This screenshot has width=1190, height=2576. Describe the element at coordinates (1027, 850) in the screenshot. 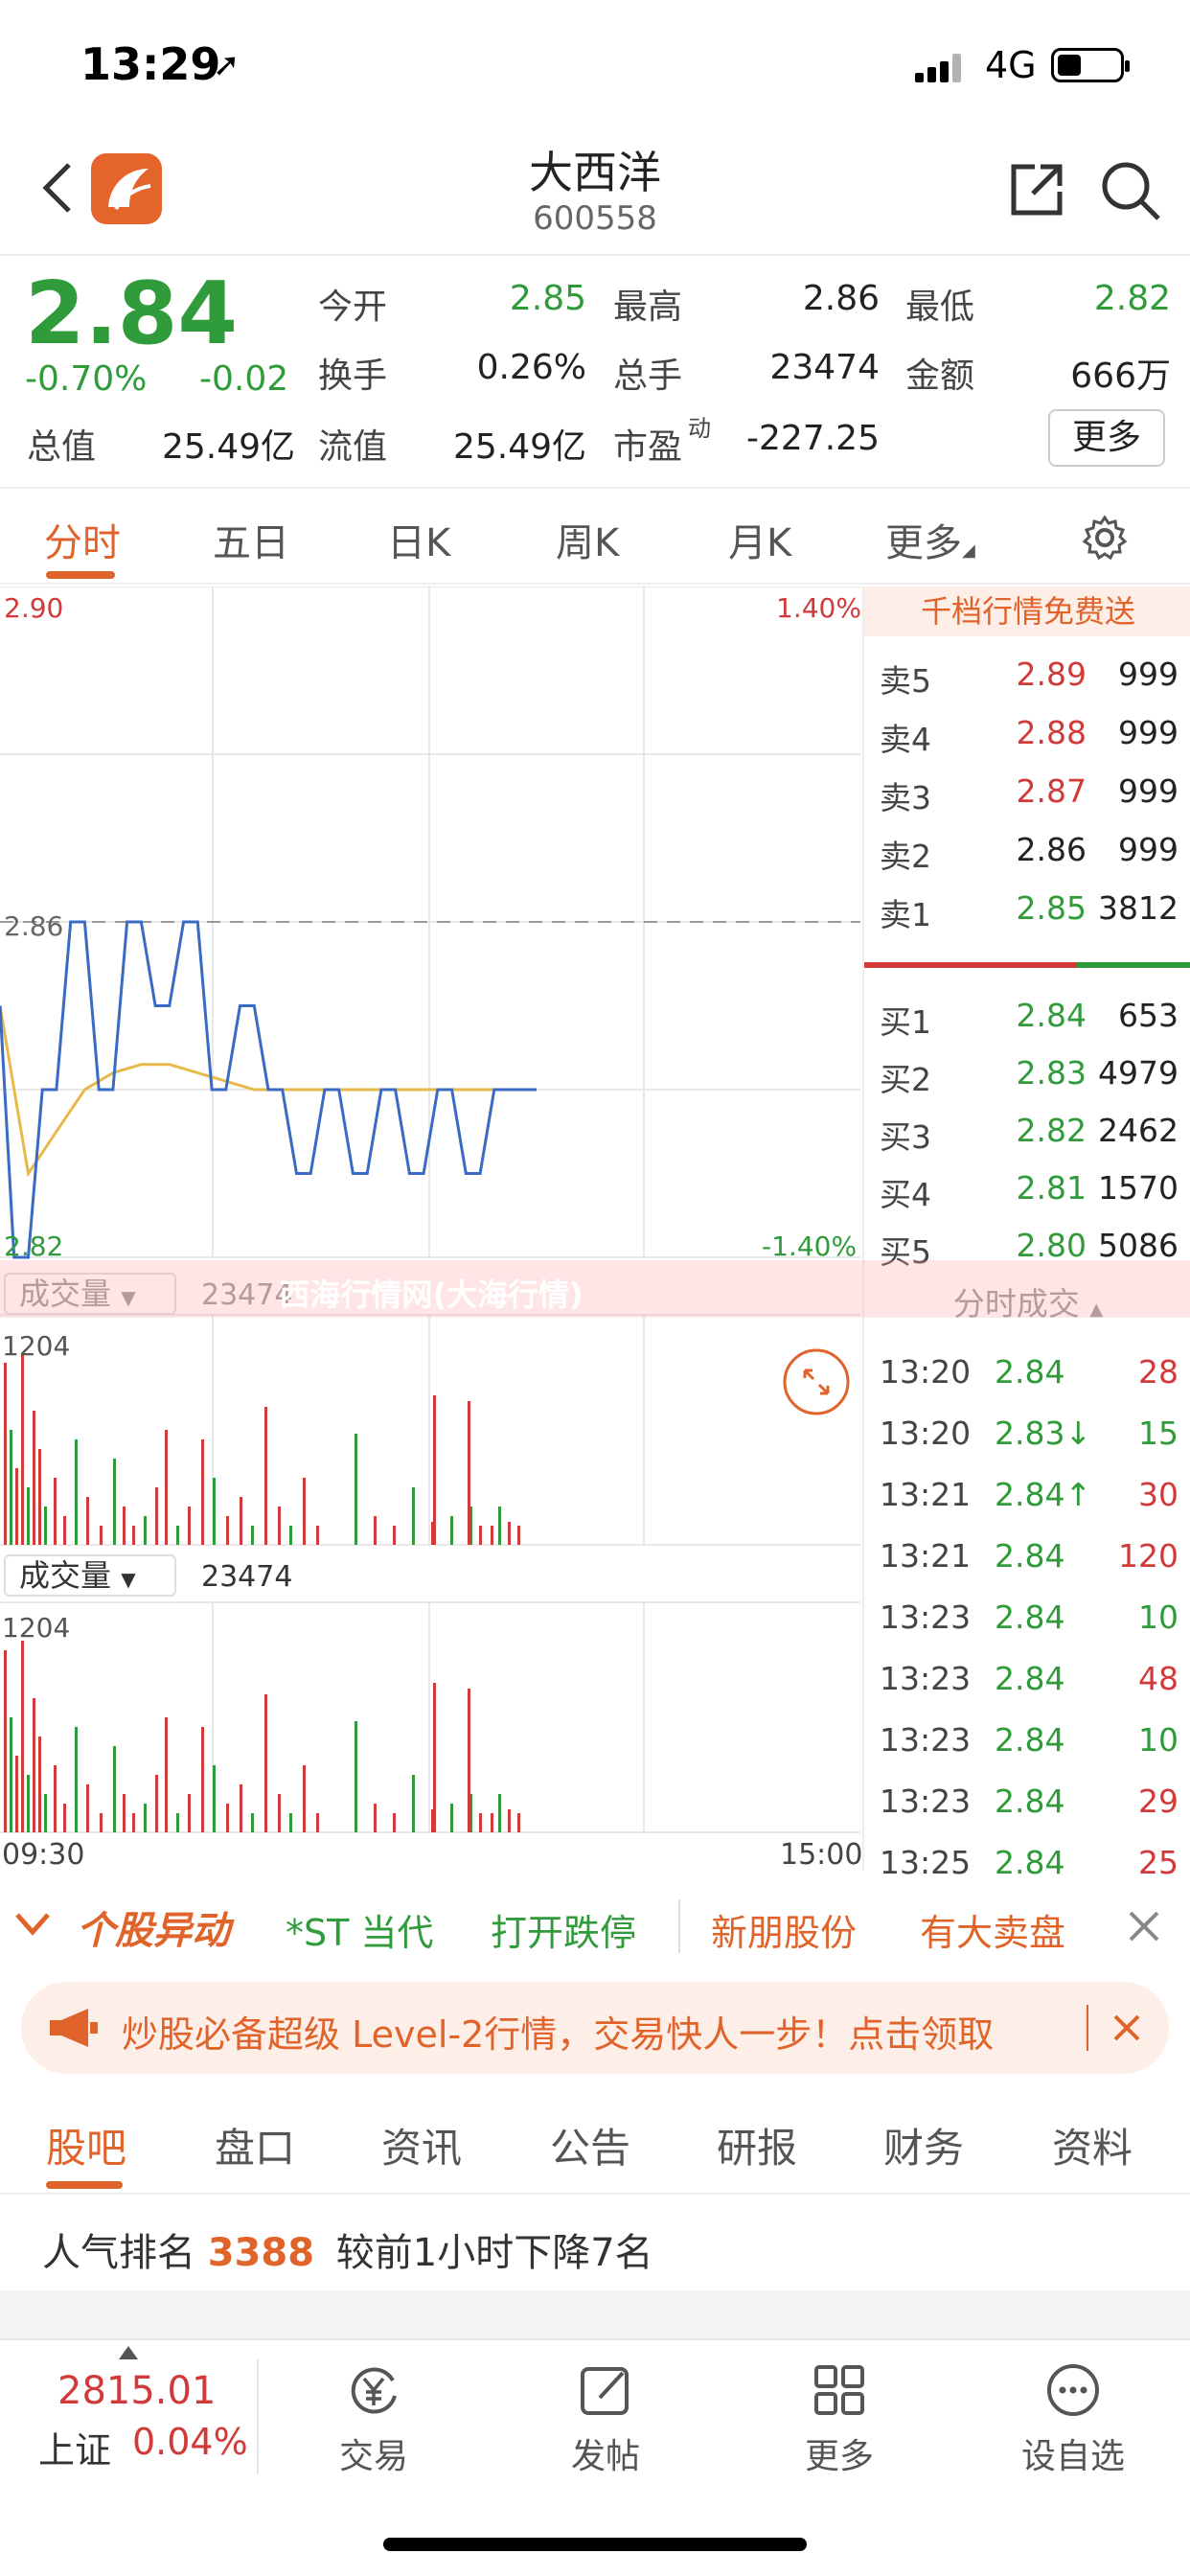

I see `ask-row: 卖2 2.86 999` at that location.